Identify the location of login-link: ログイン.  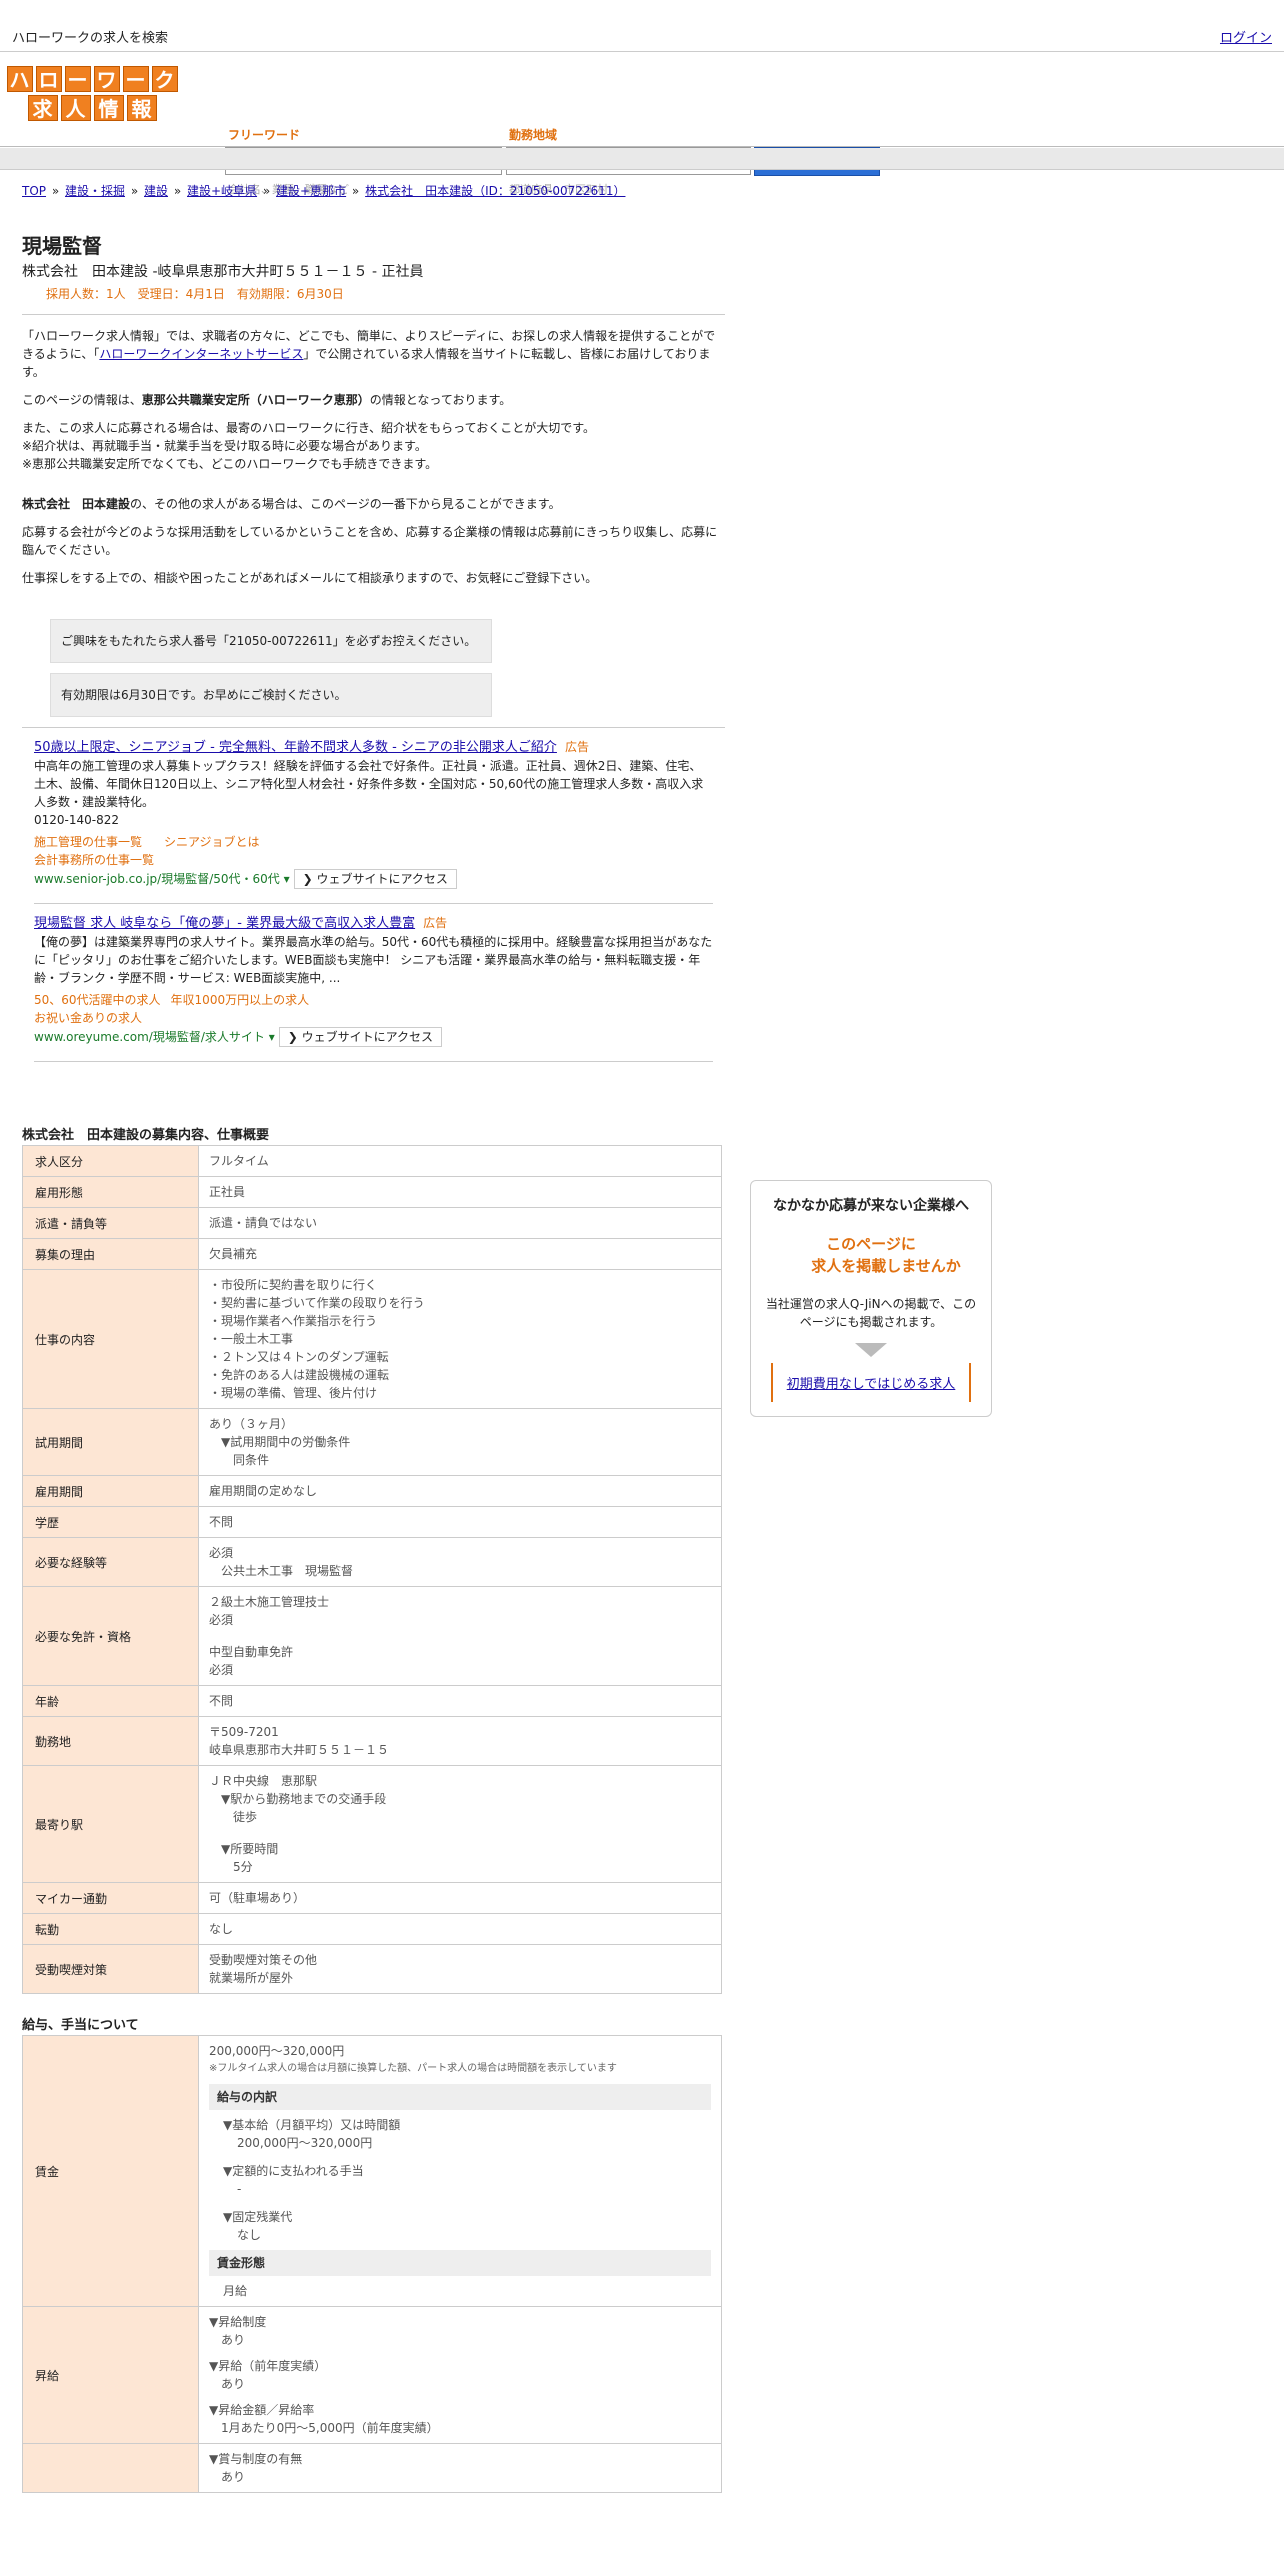
(1246, 36).